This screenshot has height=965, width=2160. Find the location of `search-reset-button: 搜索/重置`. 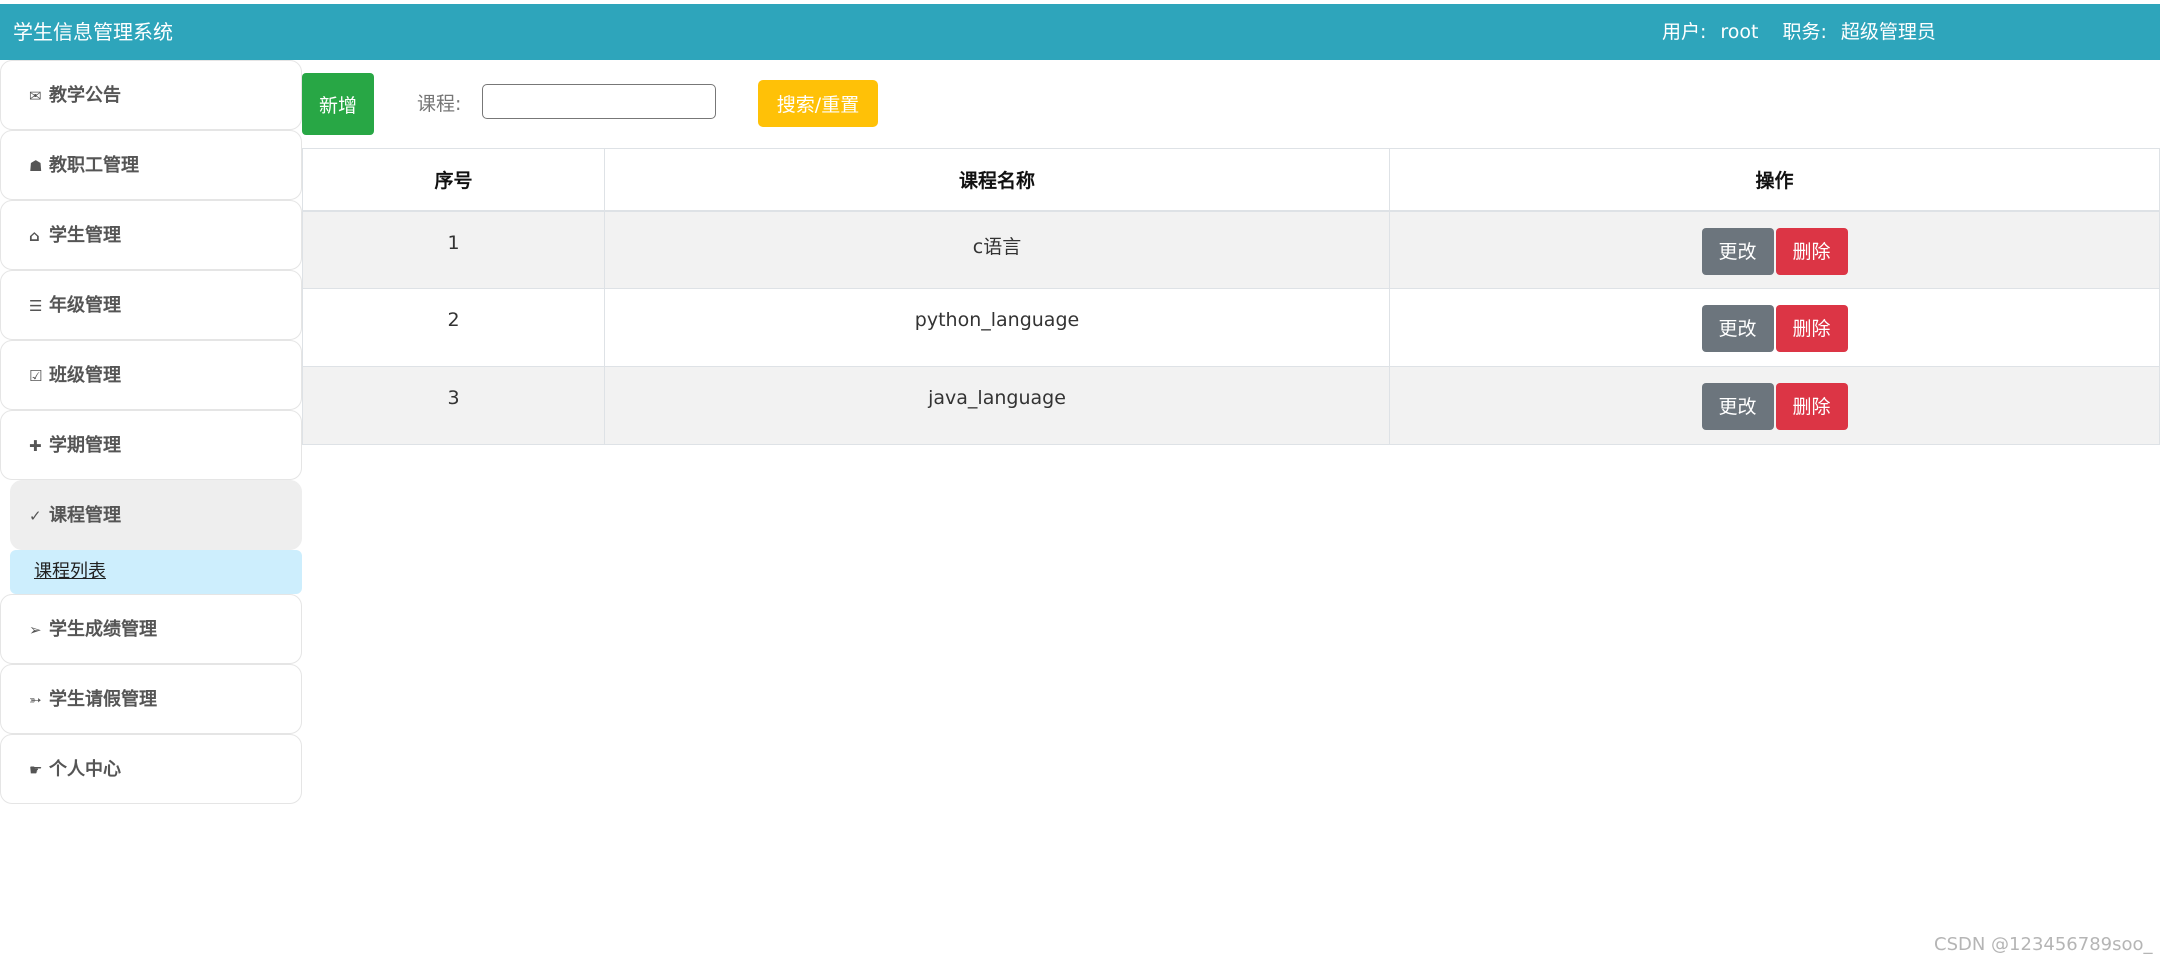

search-reset-button: 搜索/重置 is located at coordinates (818, 103).